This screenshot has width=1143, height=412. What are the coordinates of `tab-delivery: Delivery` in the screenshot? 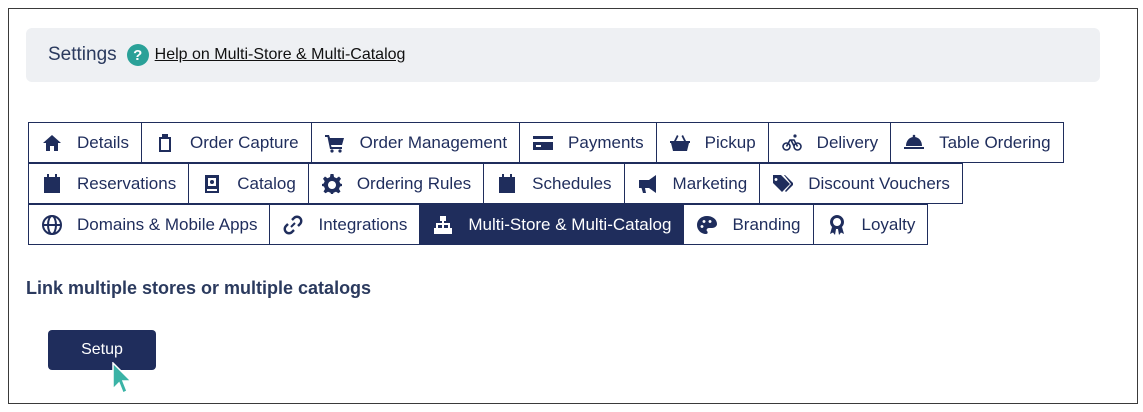 It's located at (829, 142).